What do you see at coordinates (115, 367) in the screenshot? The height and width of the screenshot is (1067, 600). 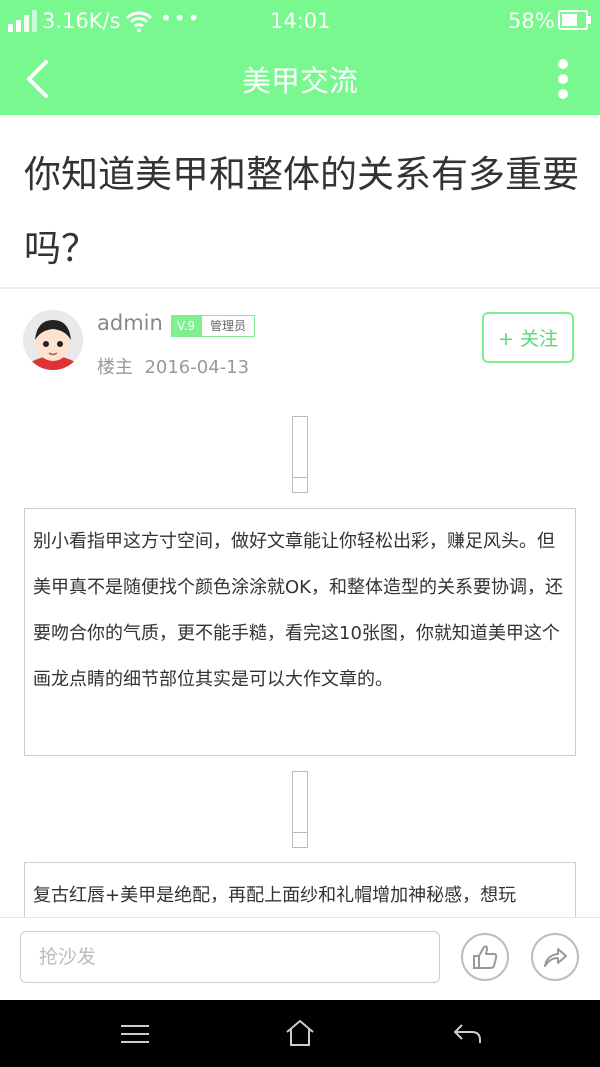 I see `floor-label: 楼主` at bounding box center [115, 367].